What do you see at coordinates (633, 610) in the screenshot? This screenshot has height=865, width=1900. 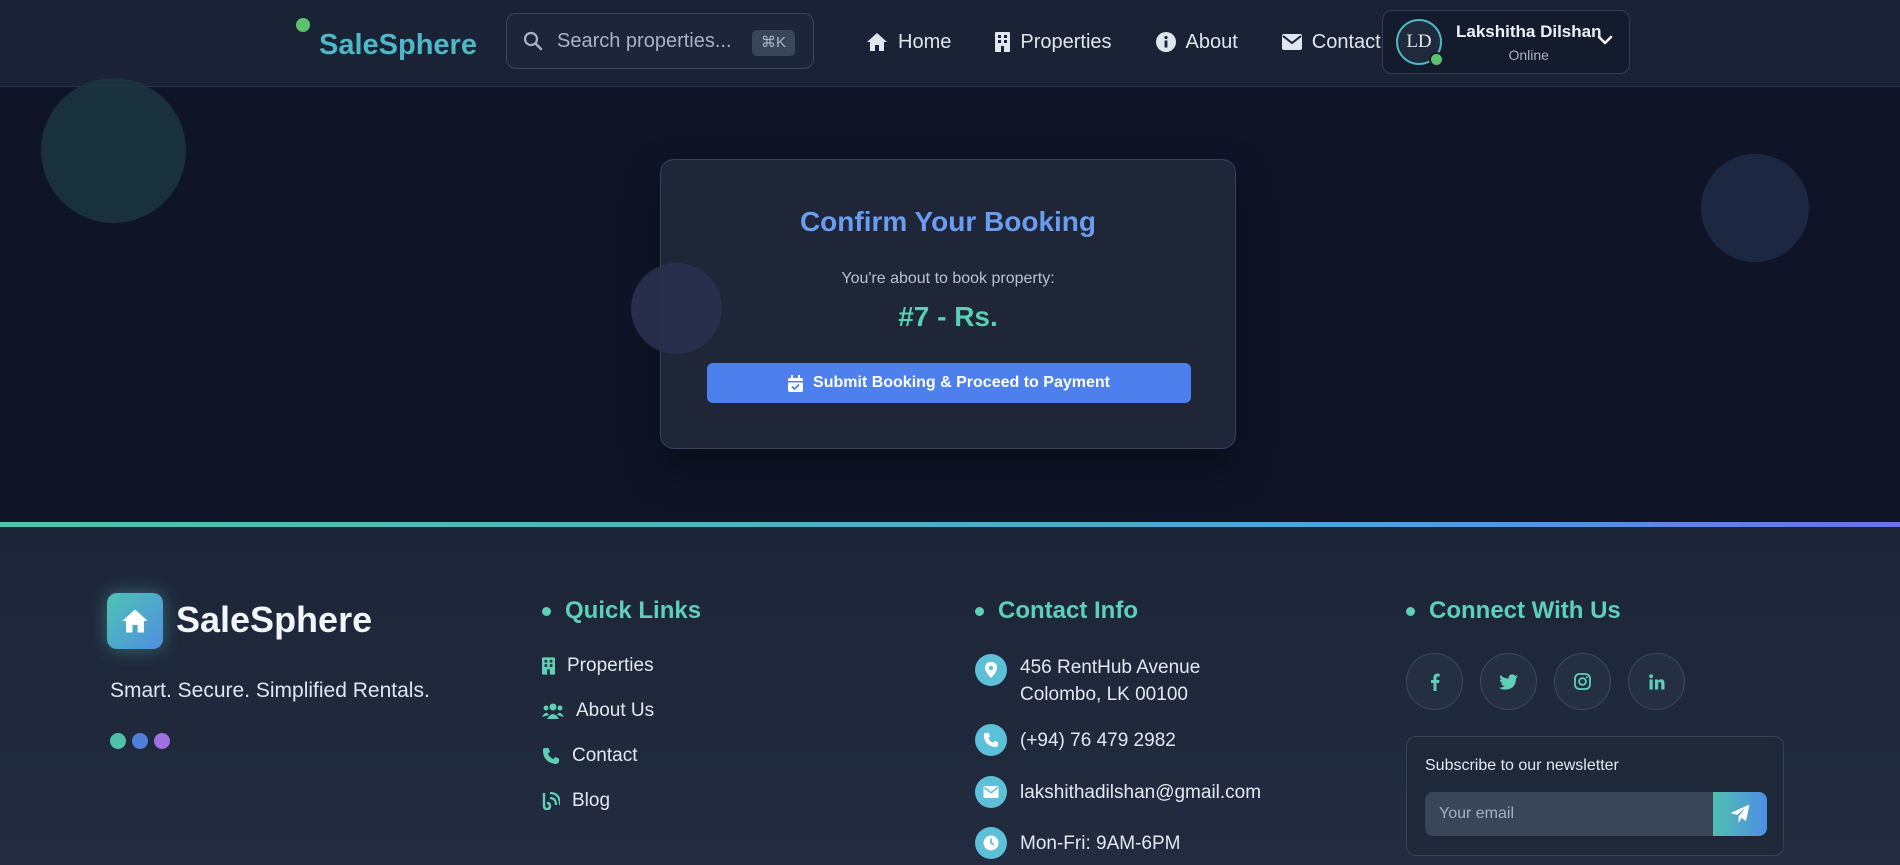 I see `quick-links-title: Quick Links` at bounding box center [633, 610].